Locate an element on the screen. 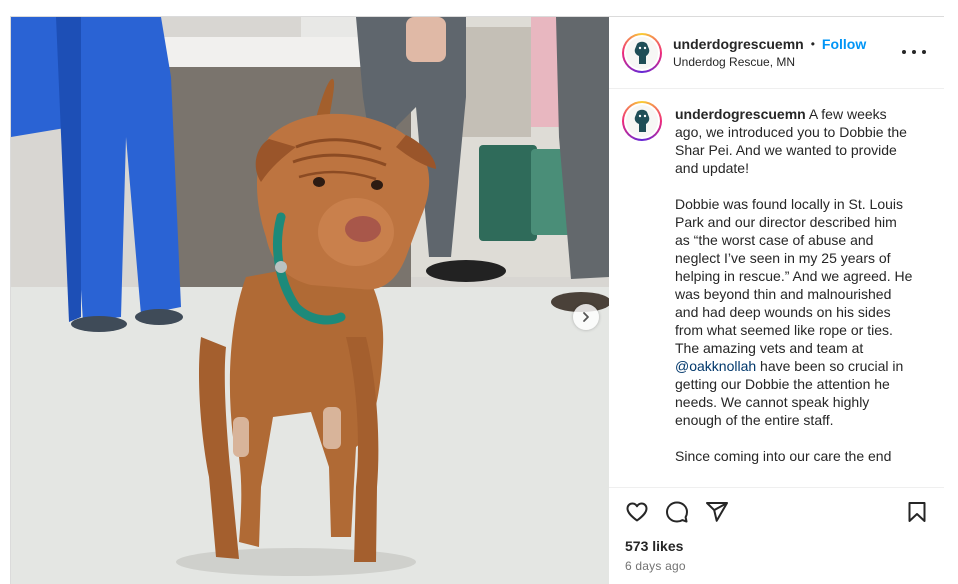 This screenshot has width=958, height=584. location-link: Underdog Rescue, MN is located at coordinates (734, 62).